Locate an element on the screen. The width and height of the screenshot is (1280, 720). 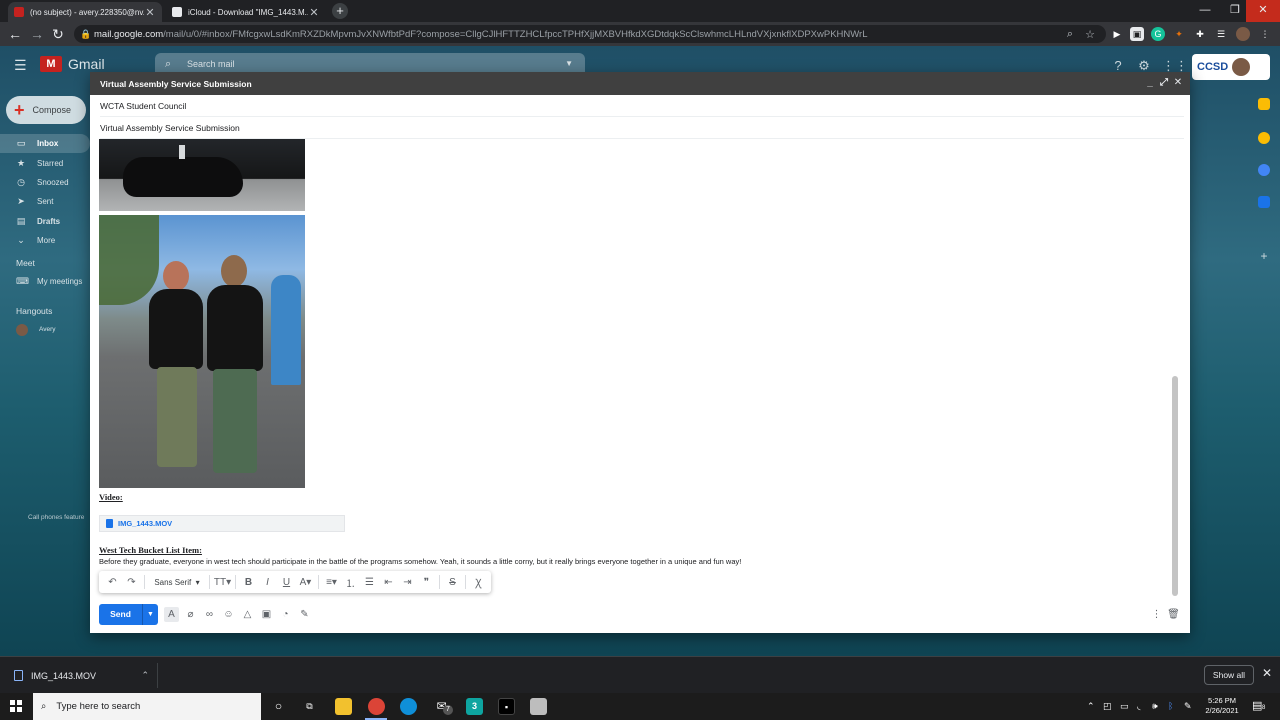
hangouts-user: Avery is located at coordinates (45, 329).